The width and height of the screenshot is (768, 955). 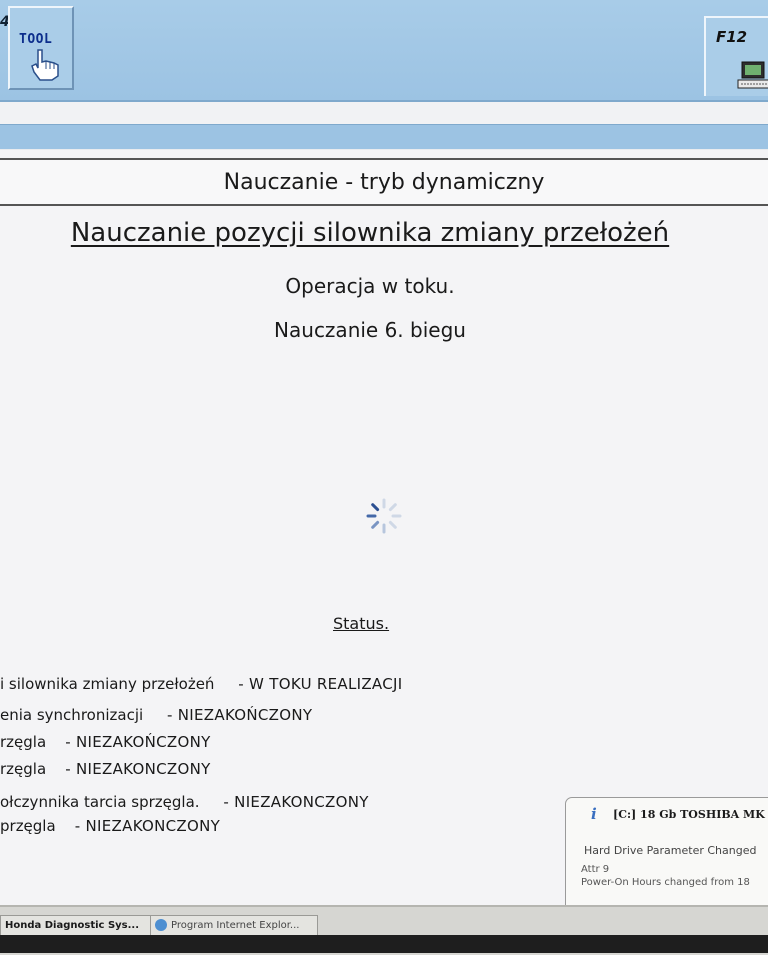 What do you see at coordinates (384, 136) in the screenshot?
I see `blue-stripe` at bounding box center [384, 136].